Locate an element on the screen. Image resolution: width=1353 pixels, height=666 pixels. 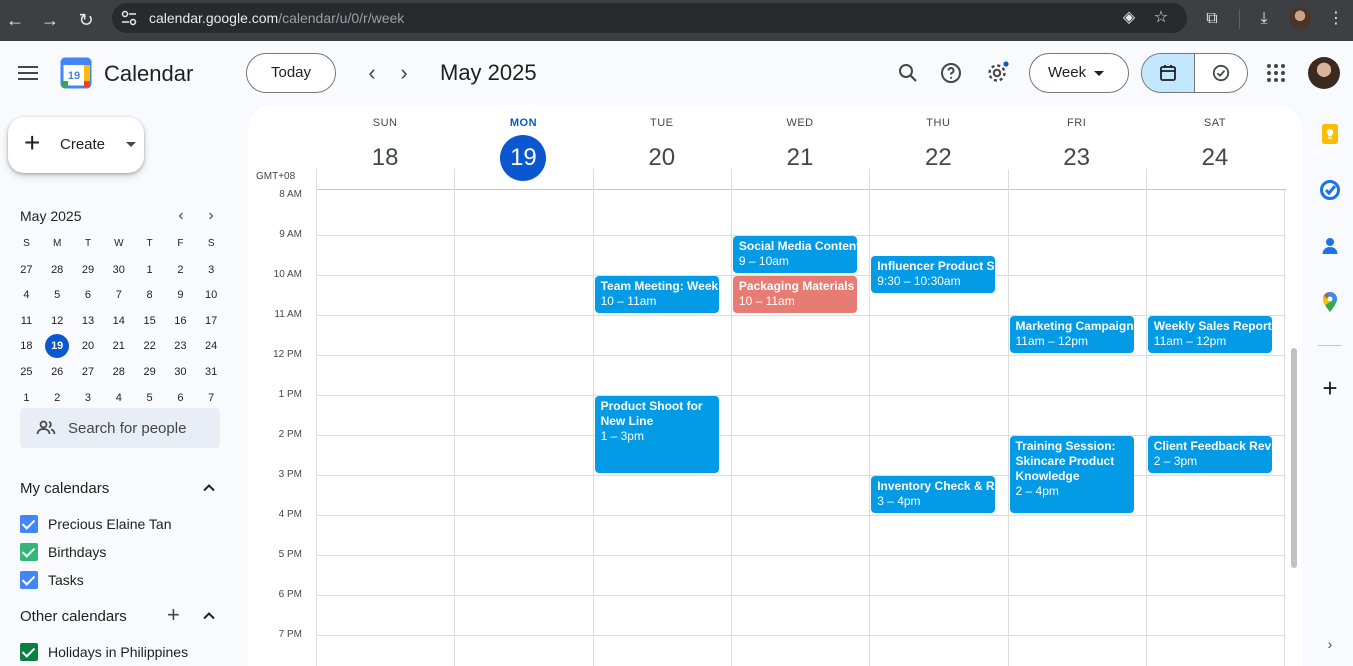
calendar-item: Precious Elaine Tan is located at coordinates (120, 524).